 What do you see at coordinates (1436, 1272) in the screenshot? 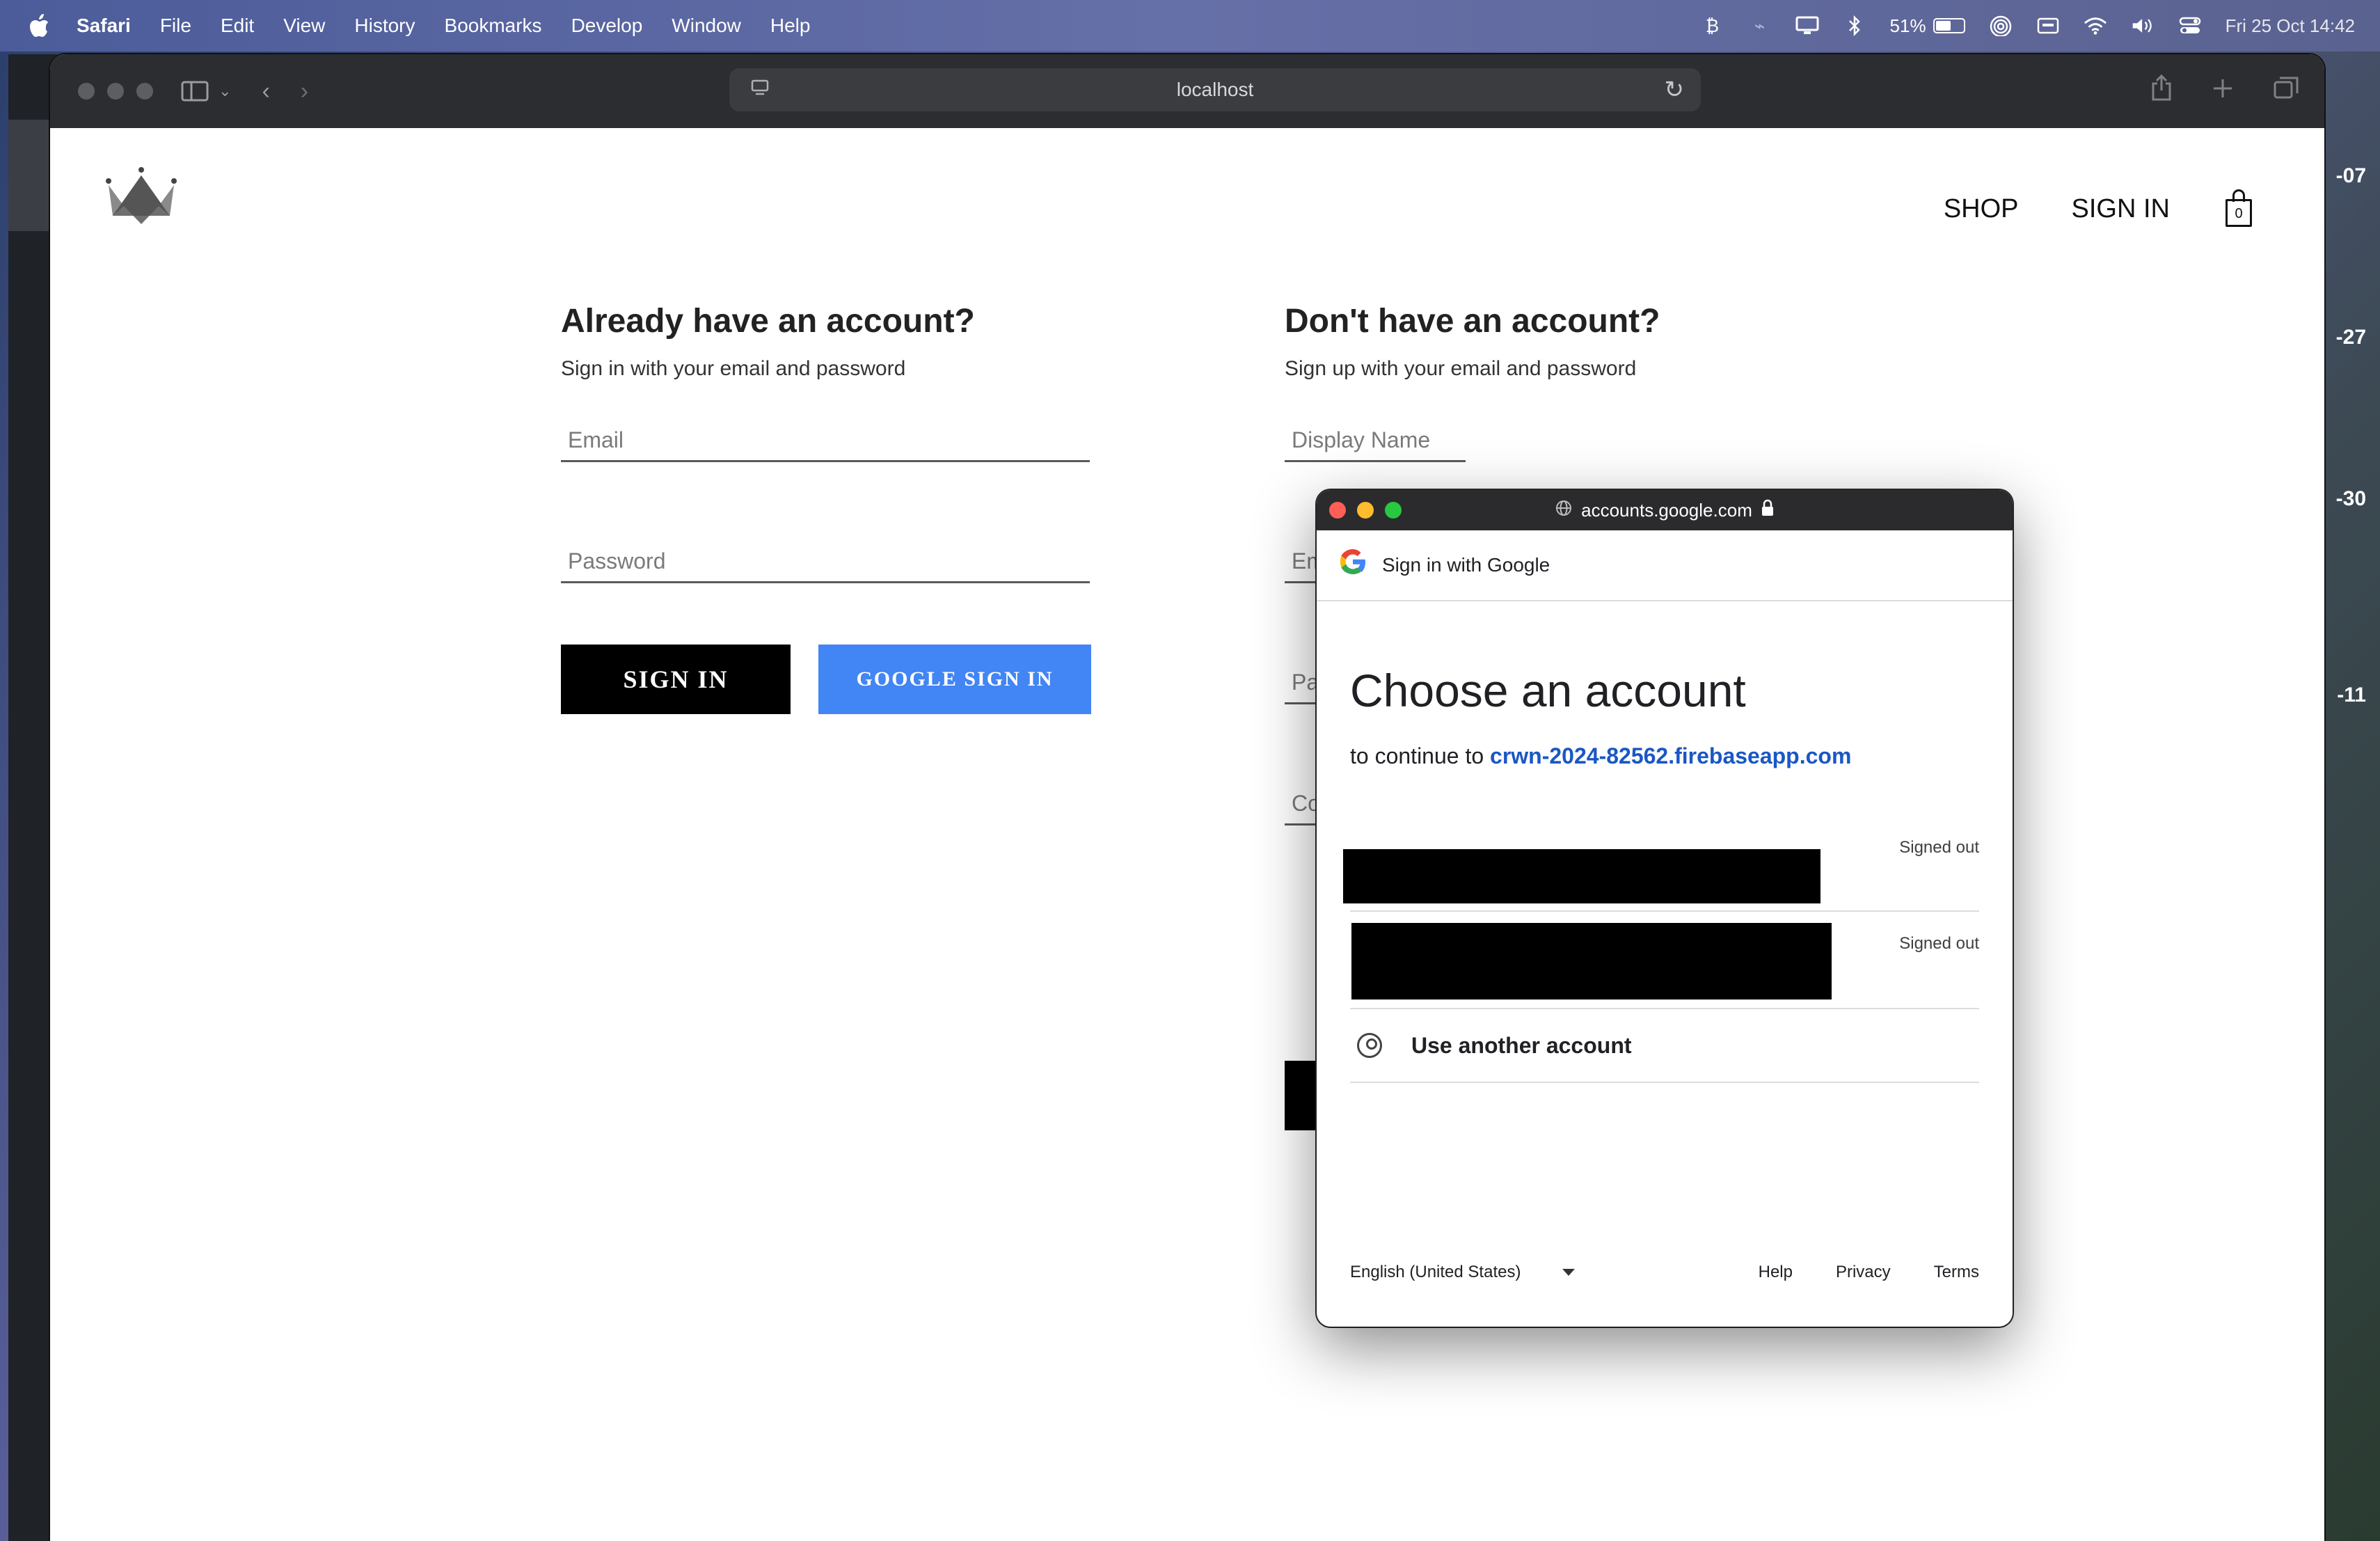
I see `language-select-value: English (United States)` at bounding box center [1436, 1272].